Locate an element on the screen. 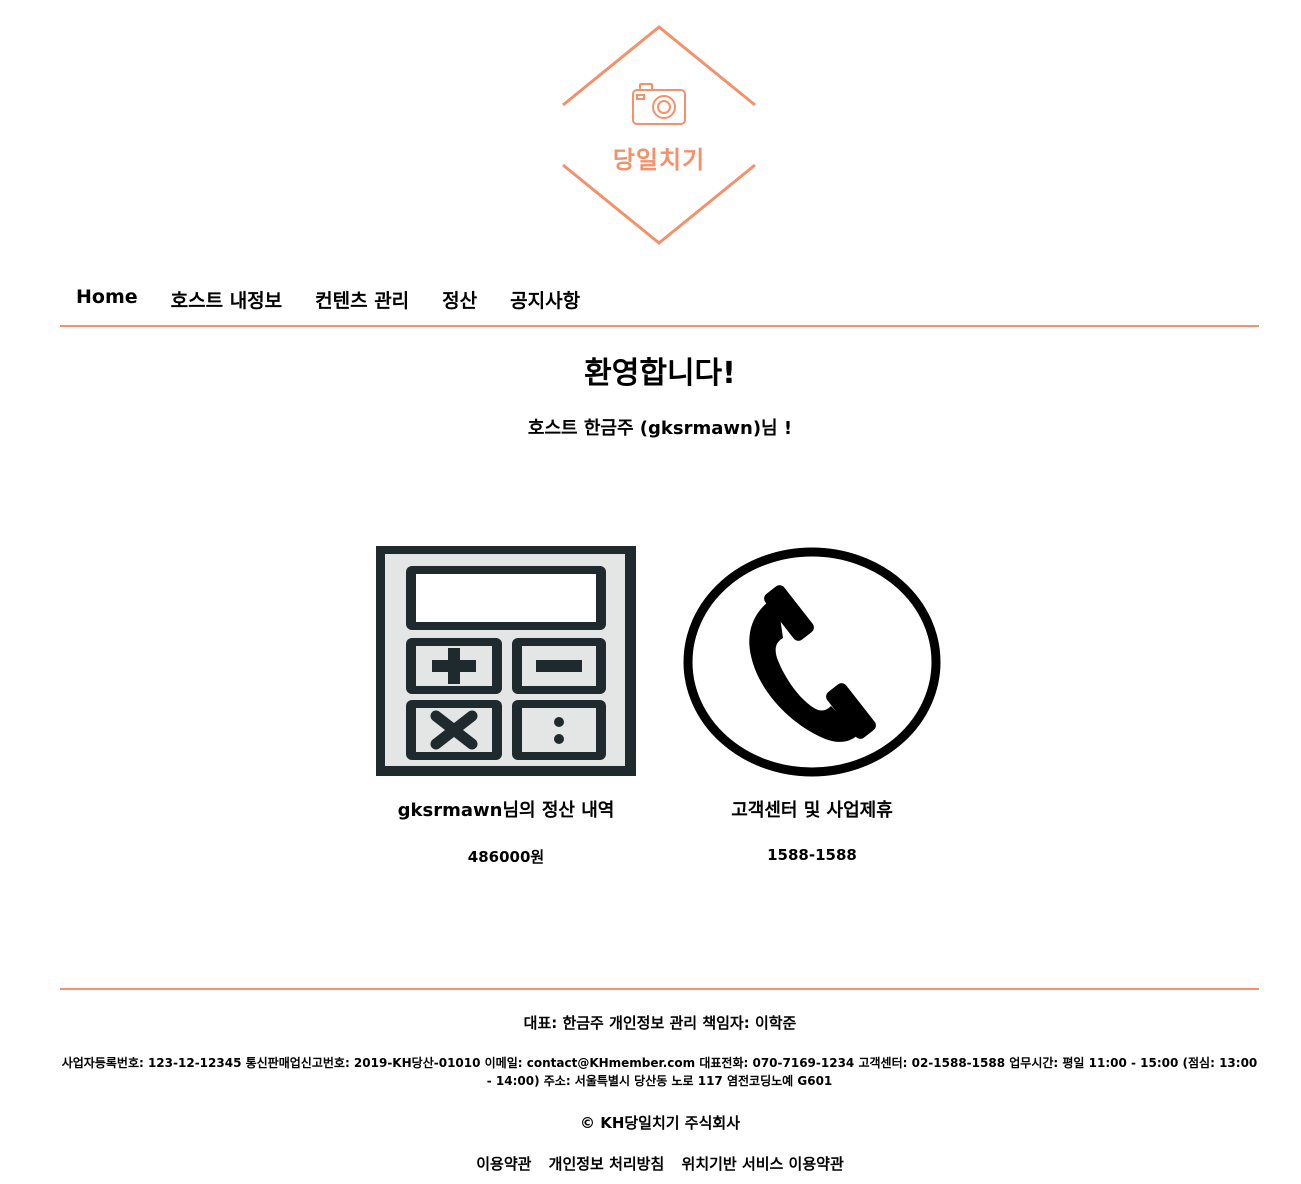 The width and height of the screenshot is (1301, 1184). settlement-amount: 486000원 is located at coordinates (506, 857).